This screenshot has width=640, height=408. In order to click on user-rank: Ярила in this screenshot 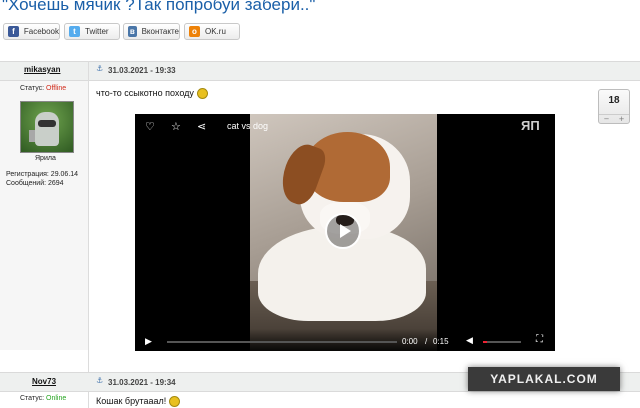, I will do `click(45, 158)`.